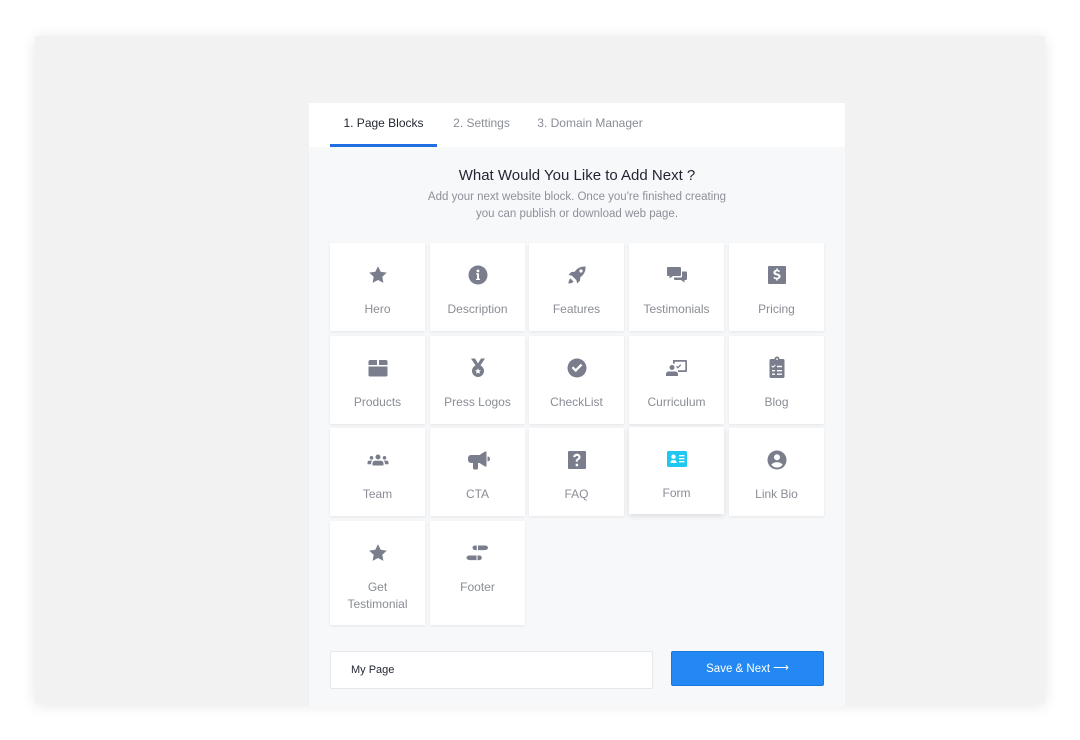  I want to click on block-link-bio: Link Bio, so click(776, 472).